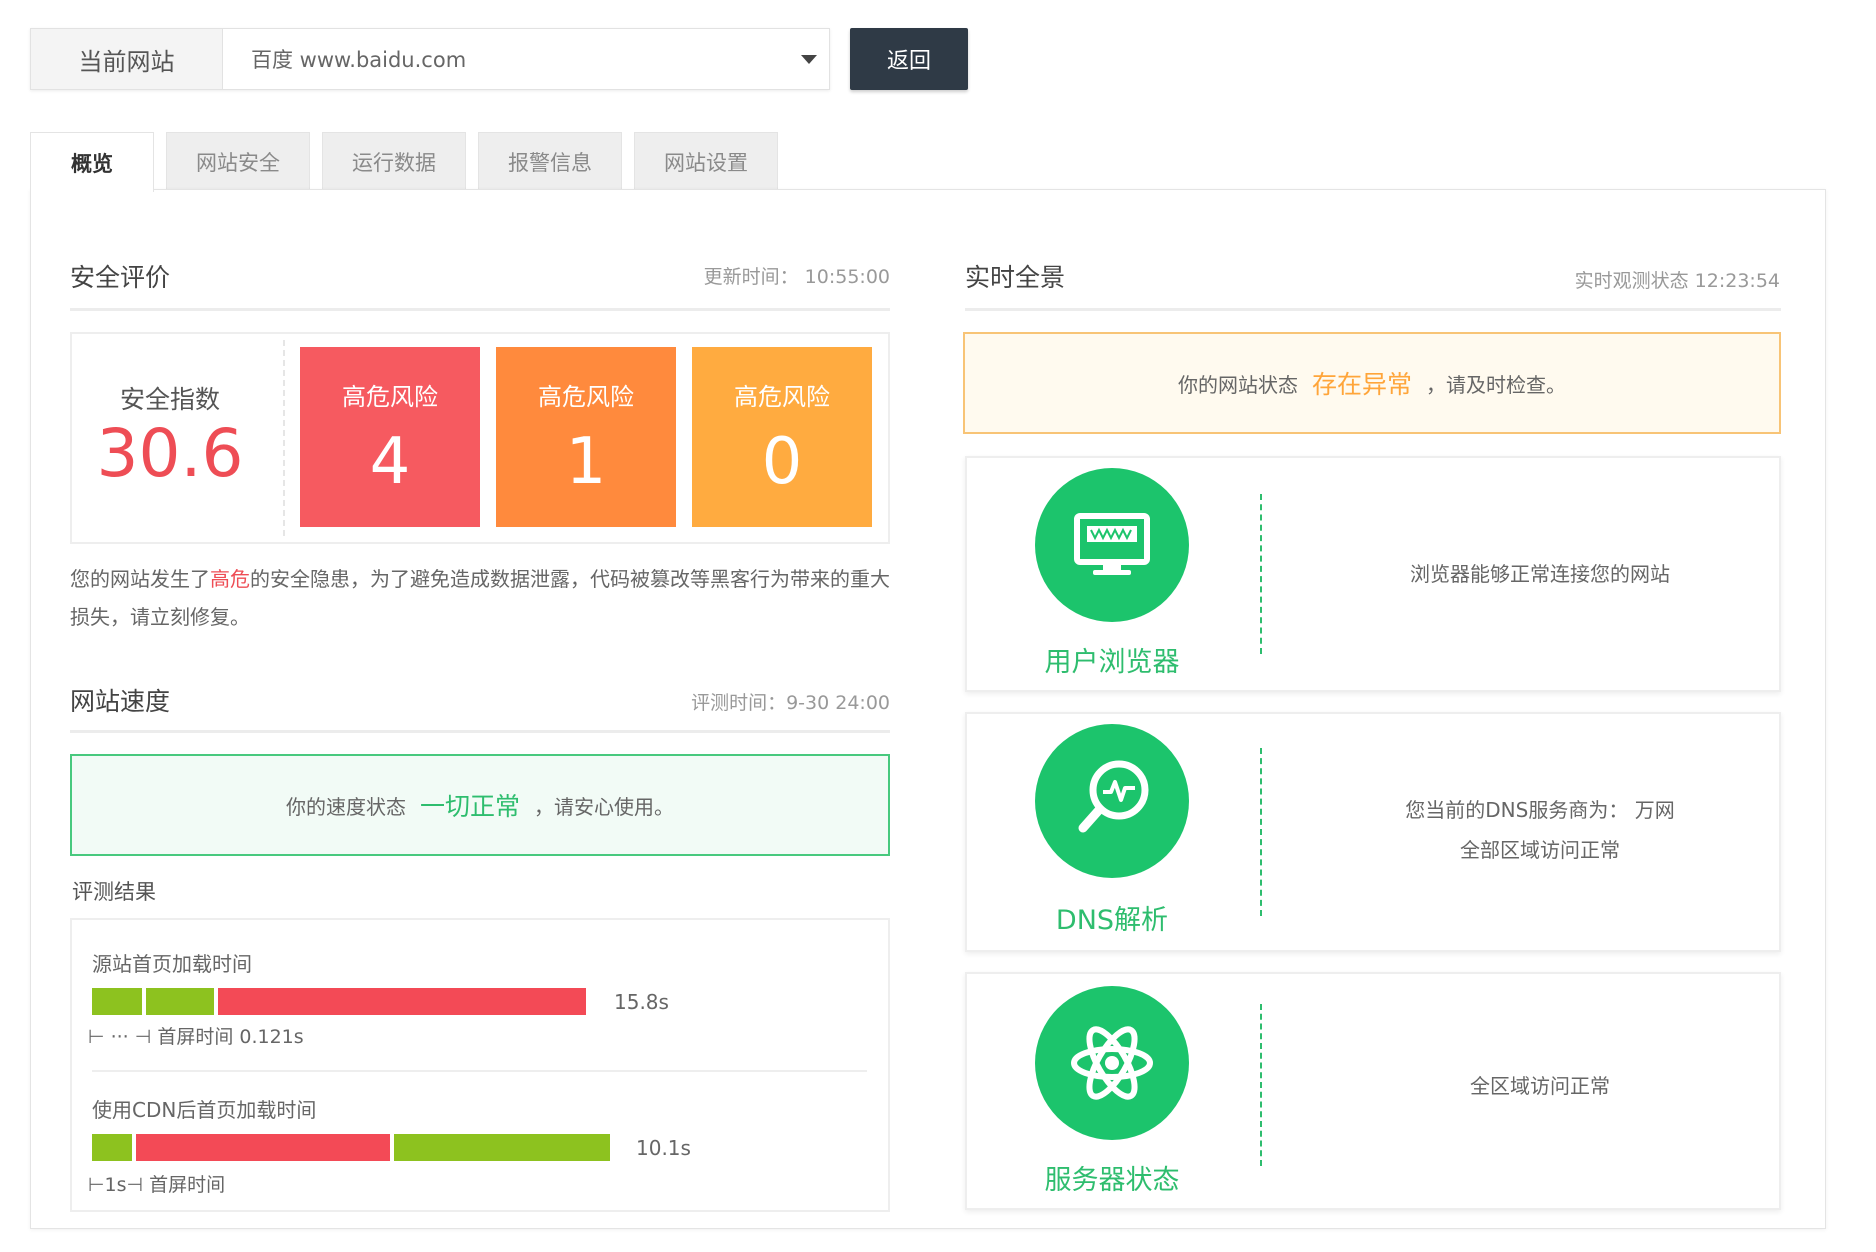 The height and width of the screenshot is (1252, 1876). I want to click on alert-value: 存在异常, so click(1361, 384).